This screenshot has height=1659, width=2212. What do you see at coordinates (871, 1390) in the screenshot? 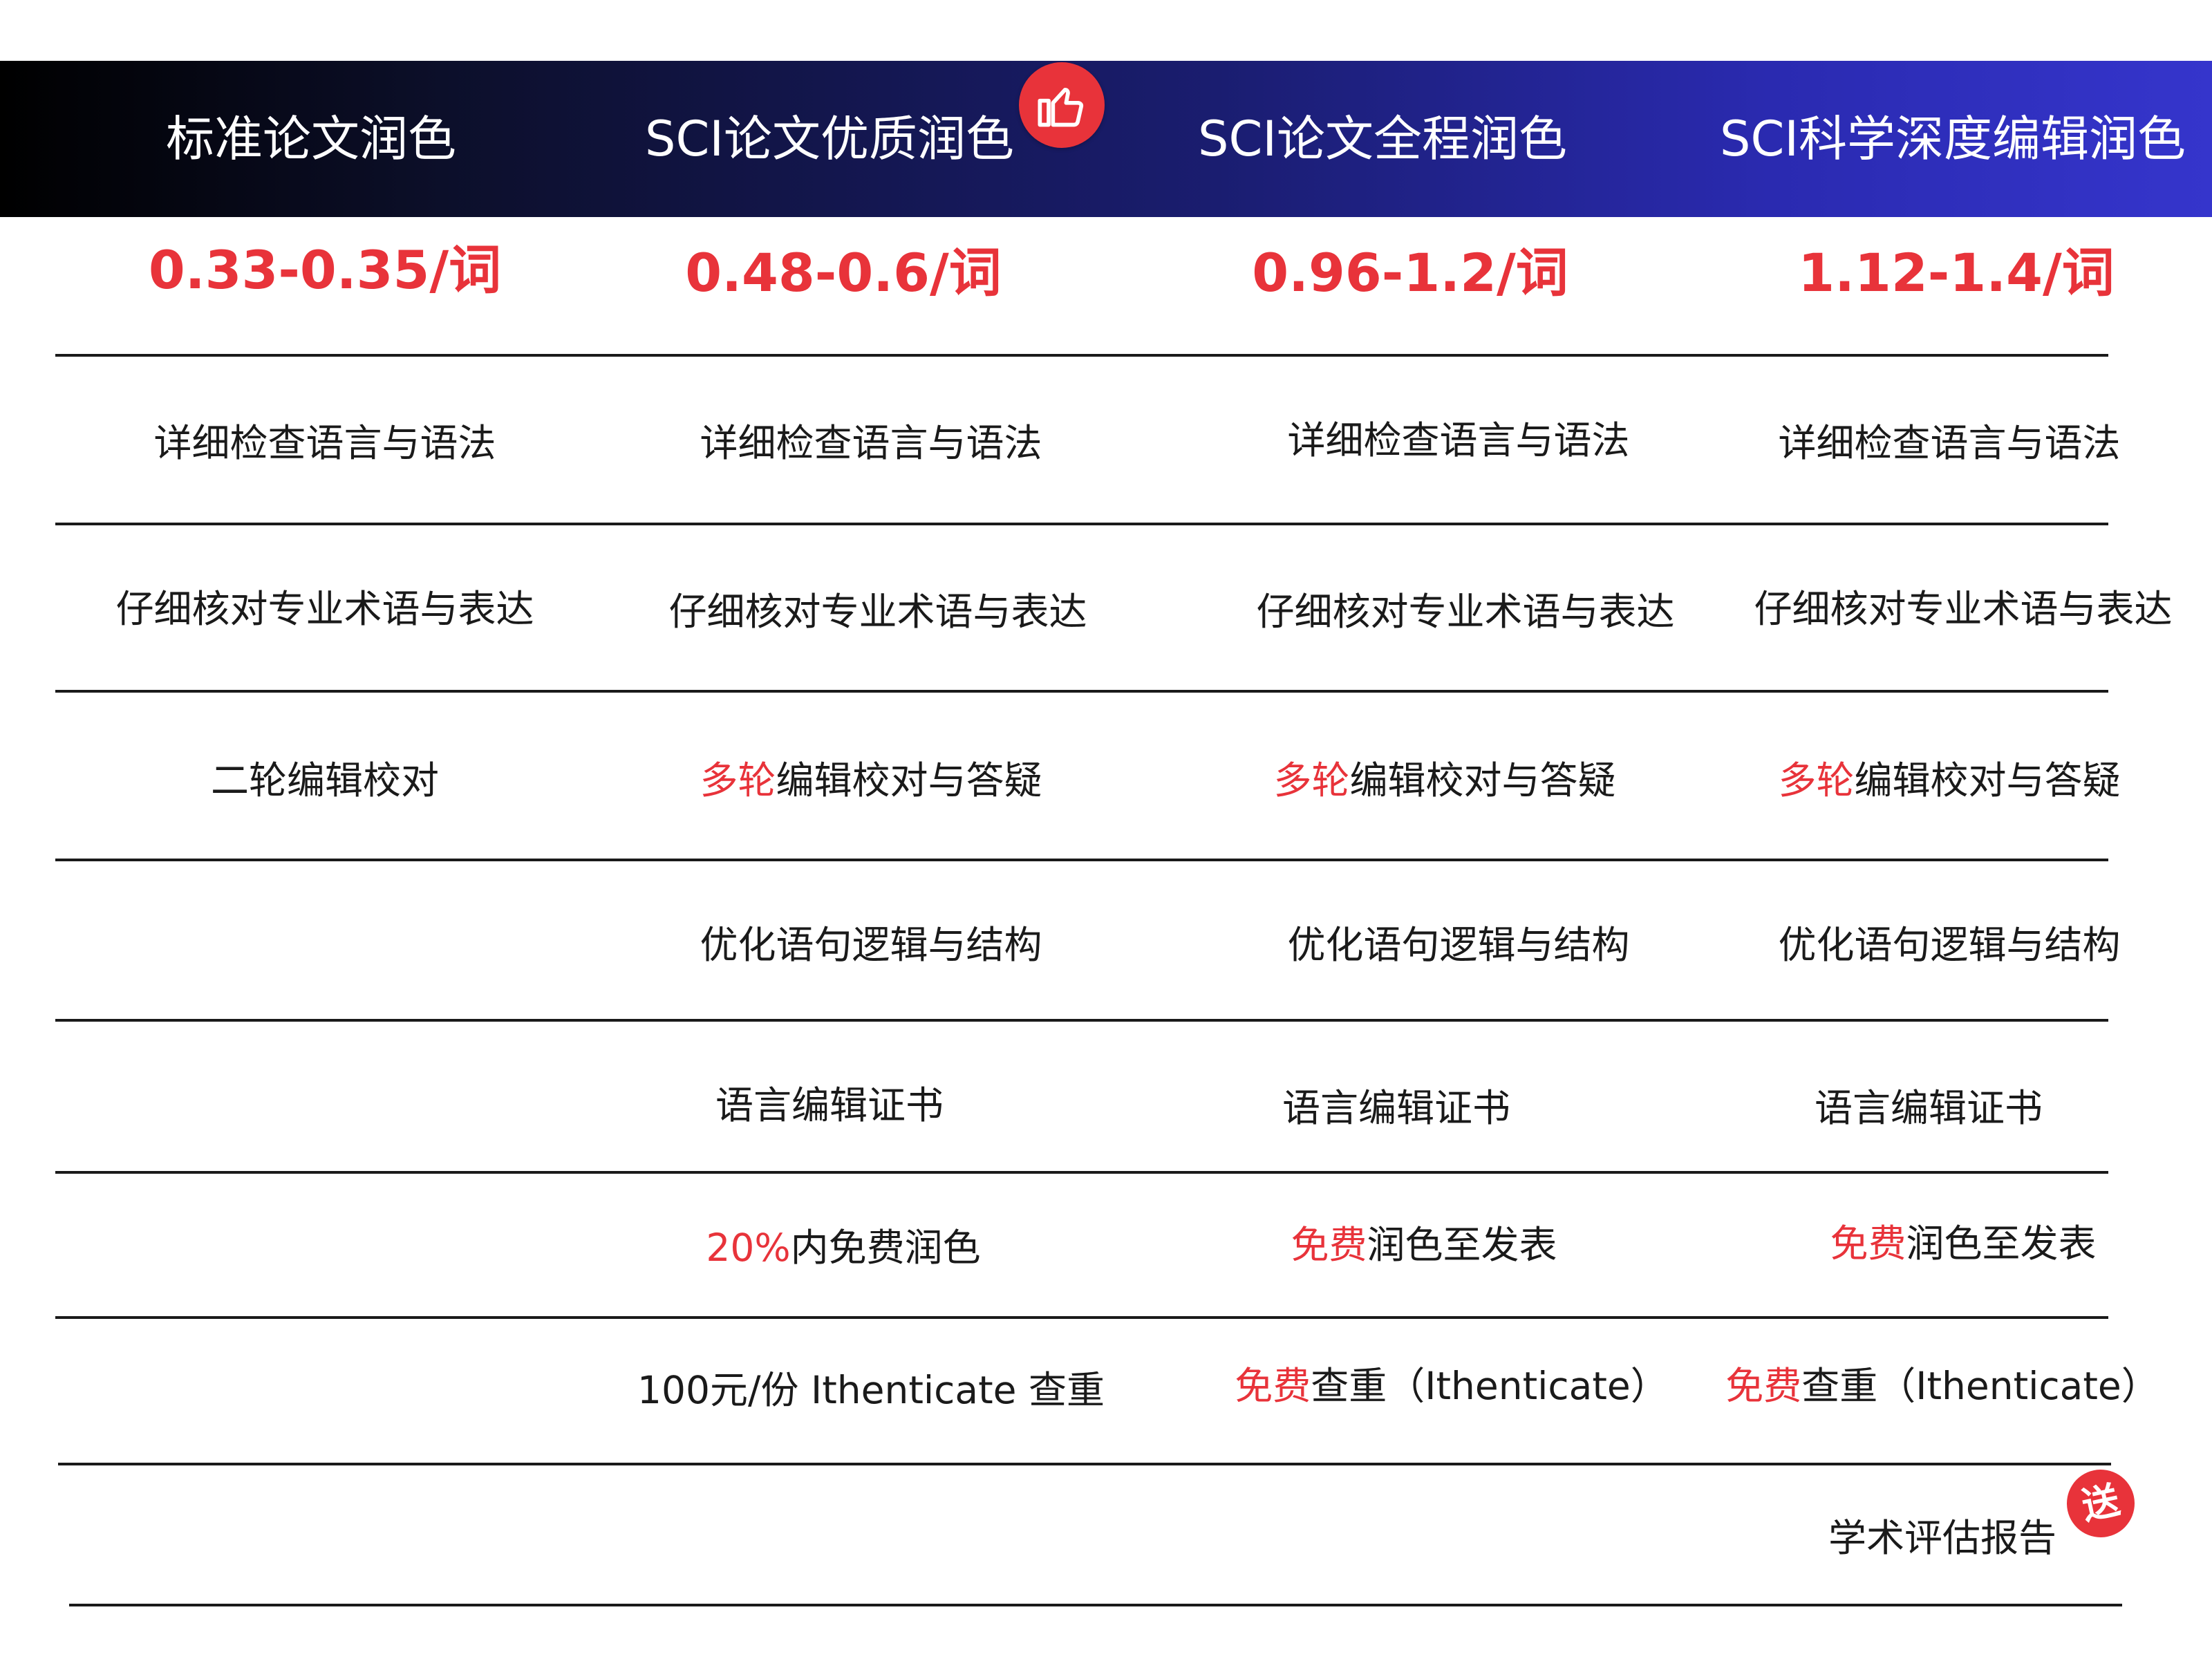
I see `feature-plagiarism-check: 100元/份 Ithenticate 查重` at bounding box center [871, 1390].